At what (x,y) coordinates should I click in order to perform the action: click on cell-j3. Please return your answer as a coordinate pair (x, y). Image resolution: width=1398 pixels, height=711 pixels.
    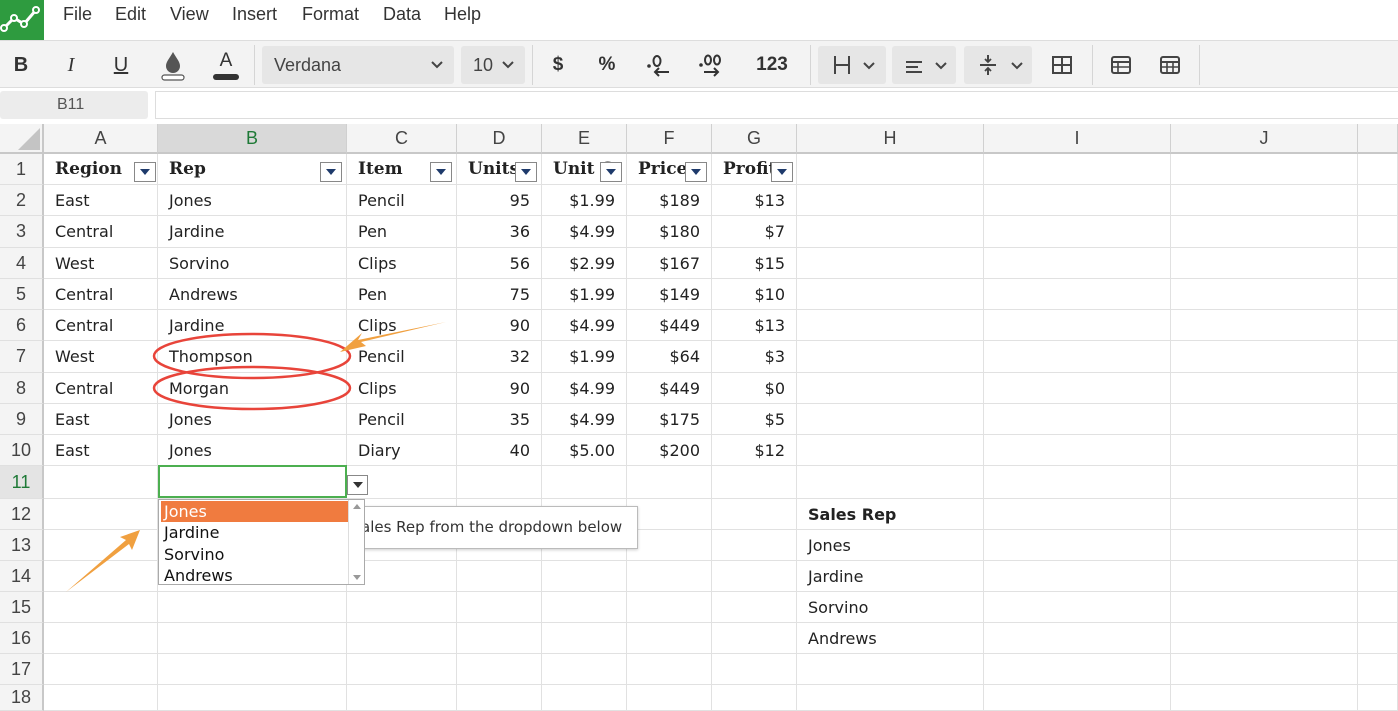
    Looking at the image, I should click on (1264, 232).